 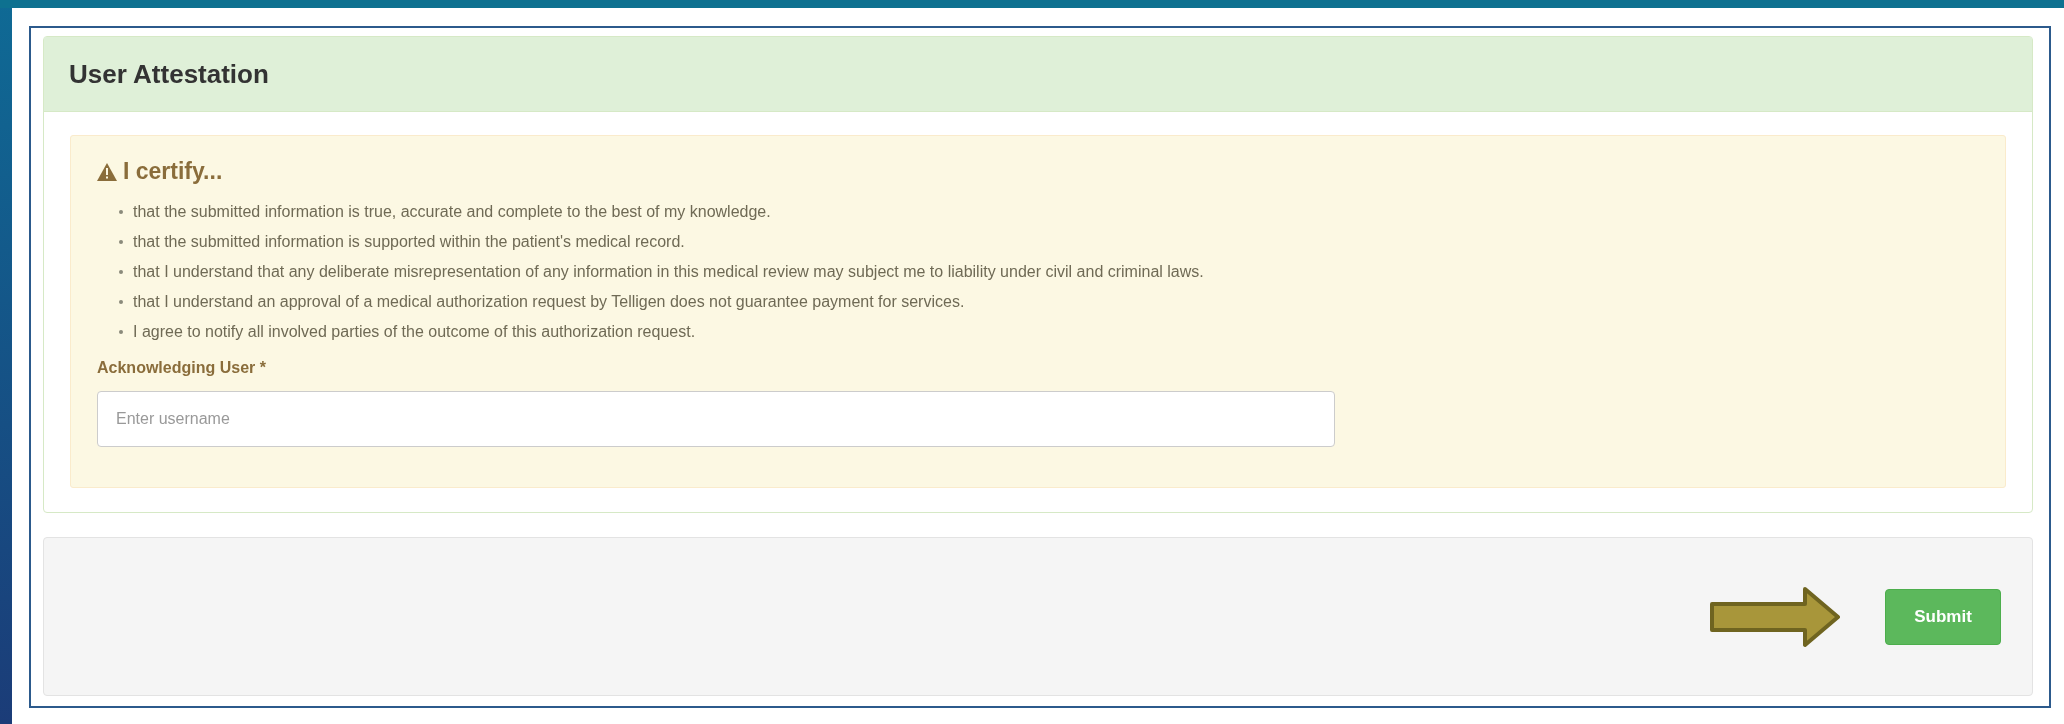 I want to click on certification-item: that I understand an approval of a medical authorization request by Telligen does not guarantee payment for services., so click(x=549, y=302).